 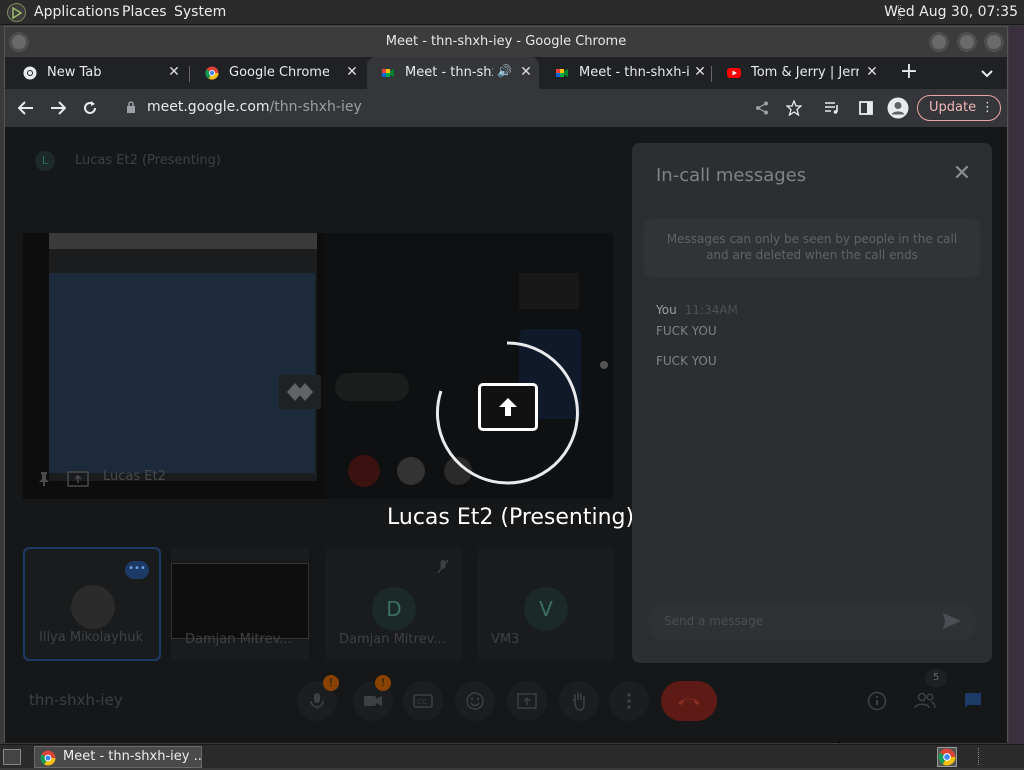 What do you see at coordinates (423, 701) in the screenshot?
I see `captions-button: CC` at bounding box center [423, 701].